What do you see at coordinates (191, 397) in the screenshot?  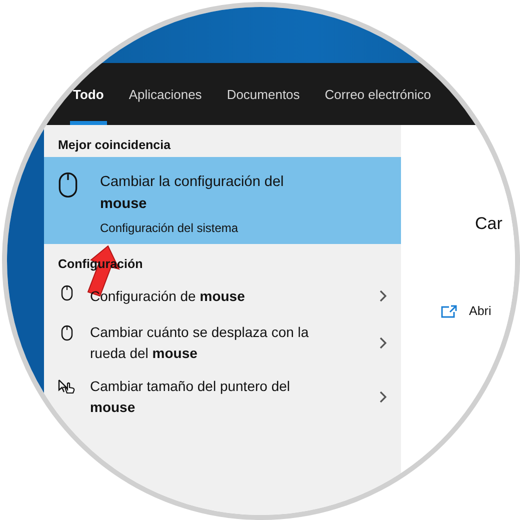 I see `result-label: Cambiar tamaño del puntero del mouse` at bounding box center [191, 397].